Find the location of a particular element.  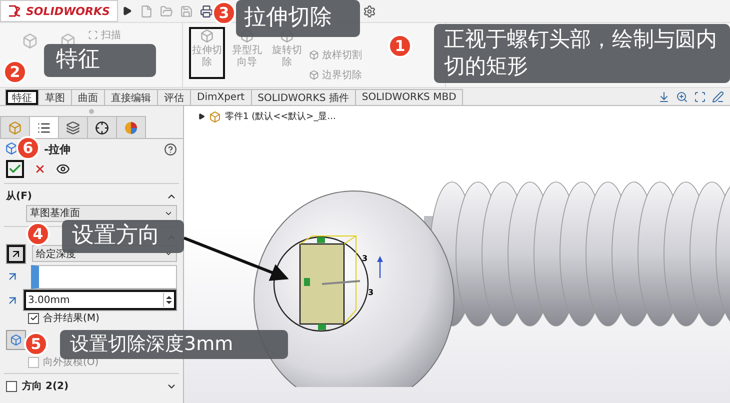

depth-field: 3.00mm is located at coordinates (100, 300).